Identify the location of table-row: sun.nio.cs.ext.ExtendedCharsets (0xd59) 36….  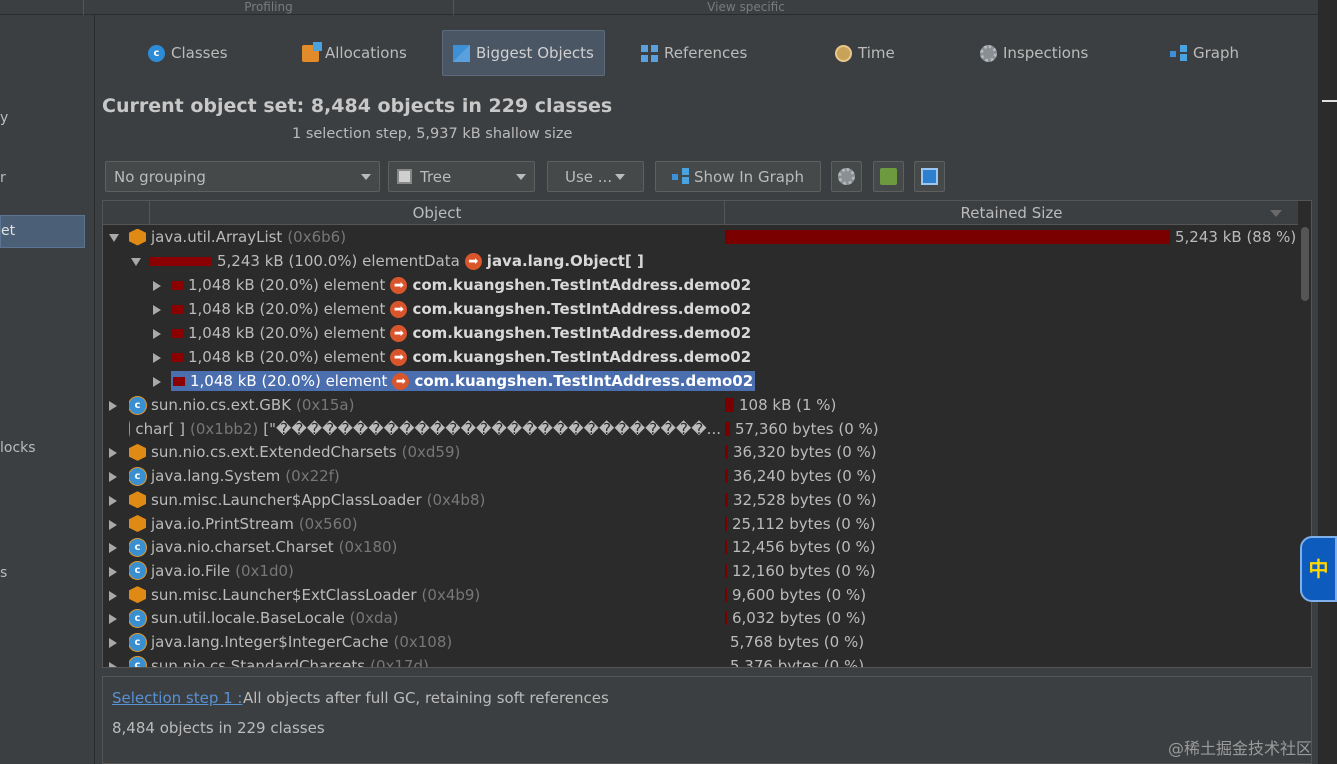
(700, 452).